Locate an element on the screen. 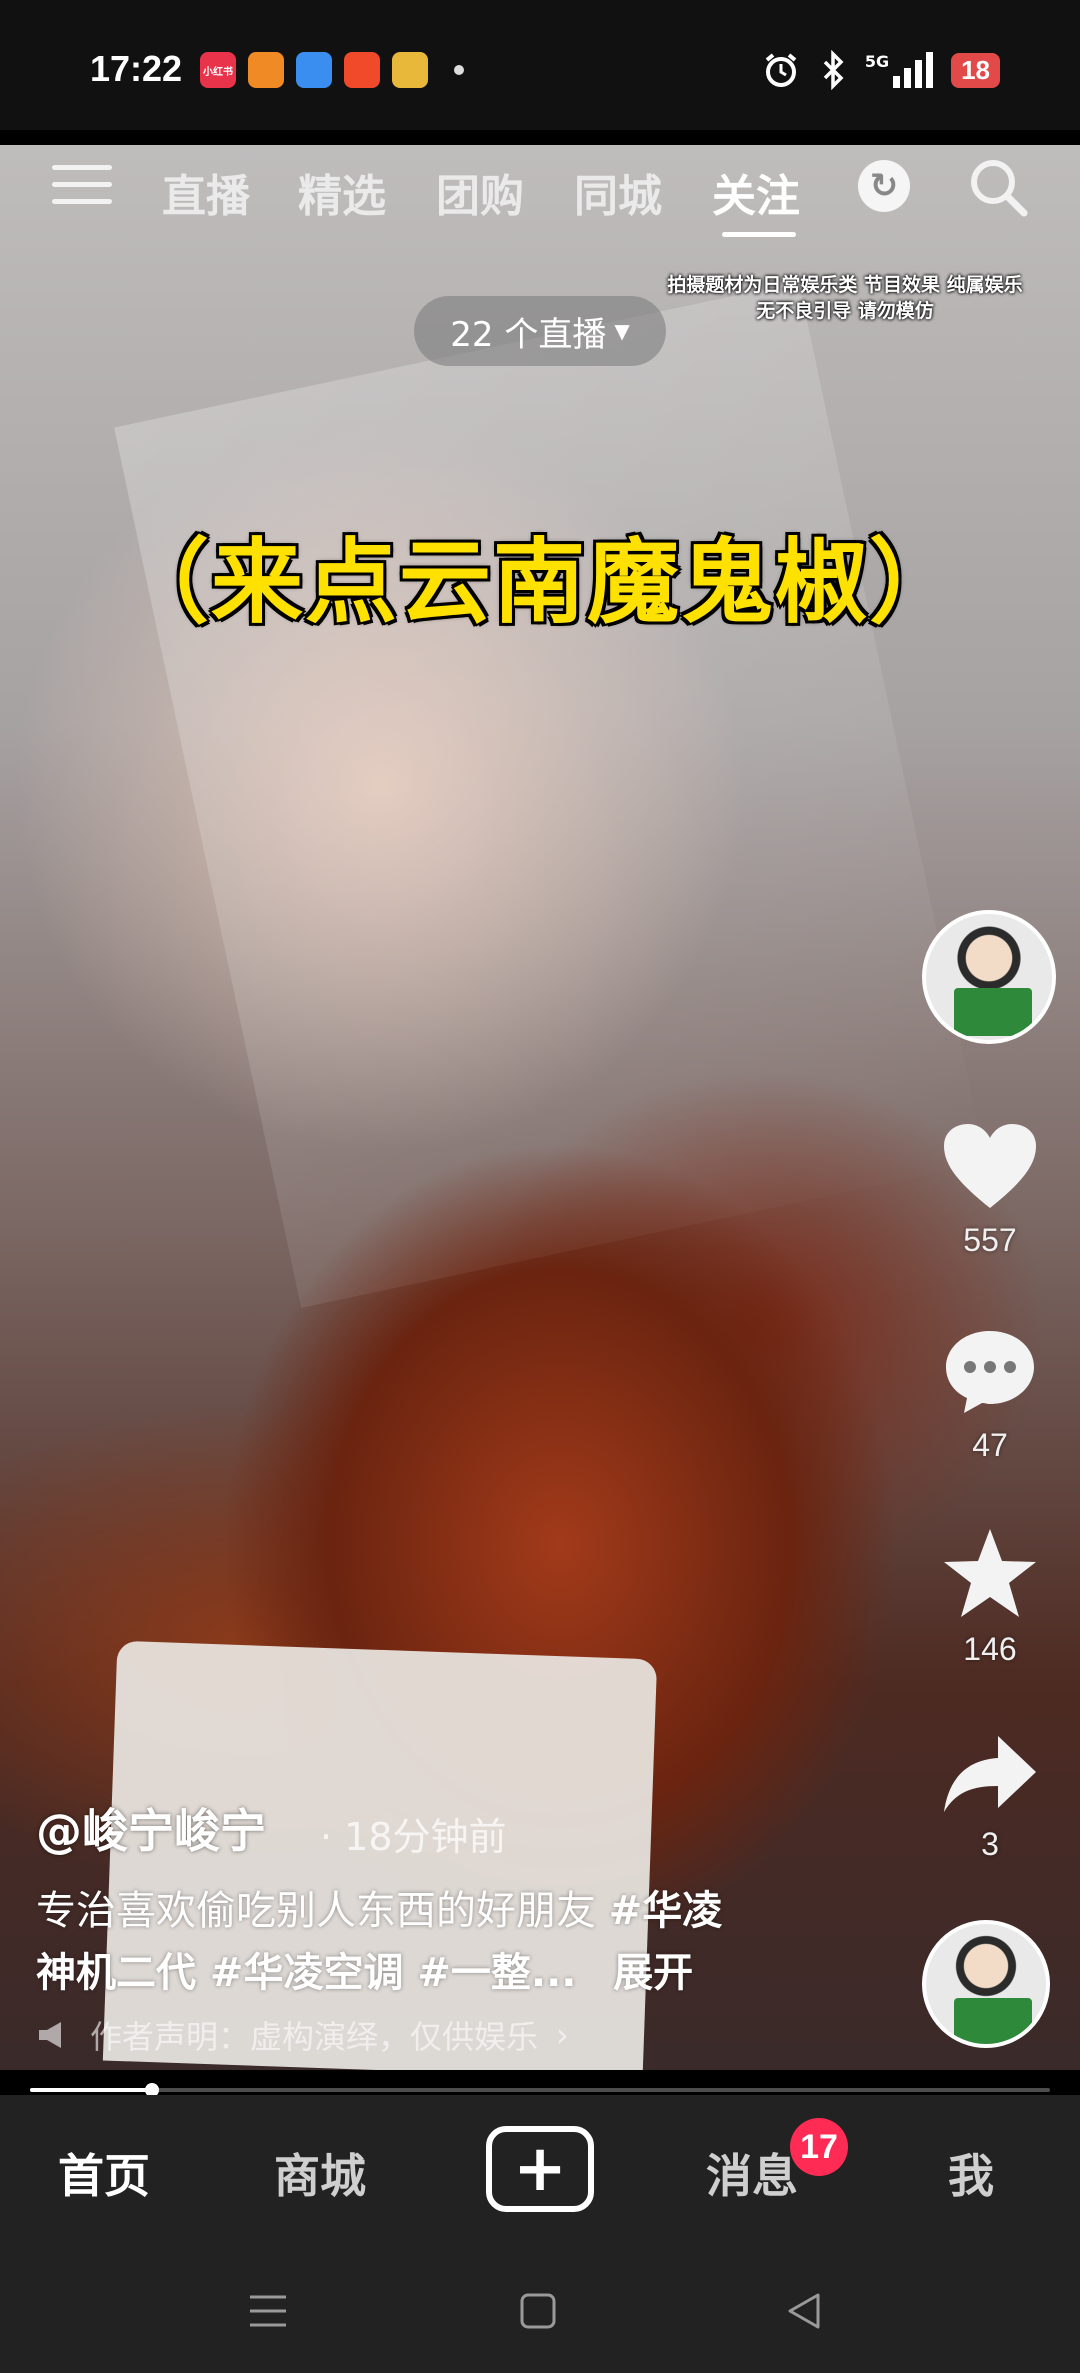  author-avatar is located at coordinates (989, 977).